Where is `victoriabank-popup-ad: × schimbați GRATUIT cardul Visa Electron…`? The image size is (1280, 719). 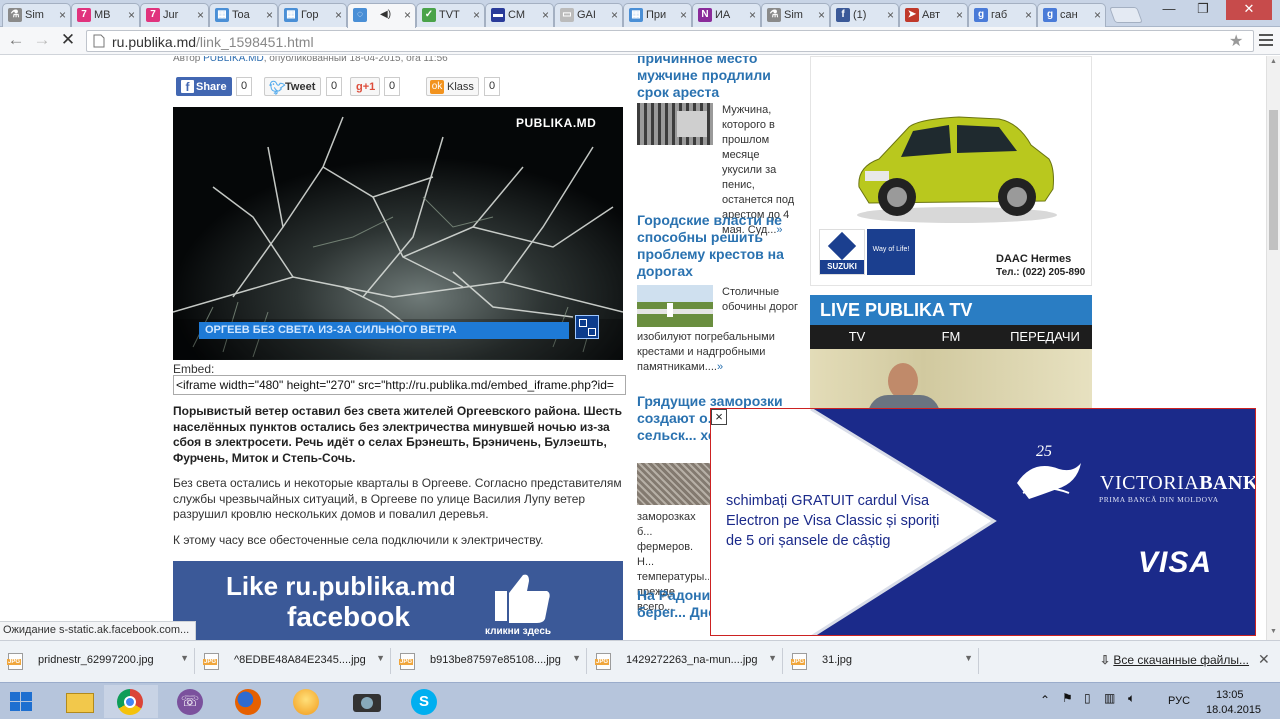 victoriabank-popup-ad: × schimbați GRATUIT cardul Visa Electron… is located at coordinates (983, 522).